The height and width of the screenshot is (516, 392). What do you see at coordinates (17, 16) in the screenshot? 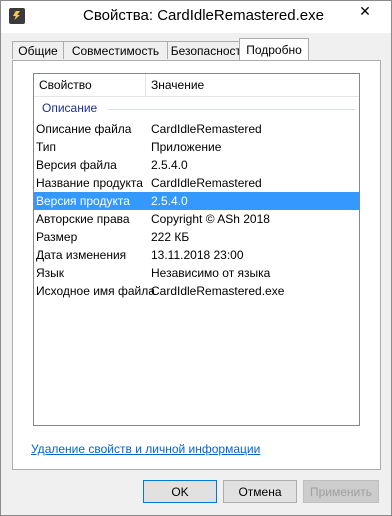
I see `app-icon` at bounding box center [17, 16].